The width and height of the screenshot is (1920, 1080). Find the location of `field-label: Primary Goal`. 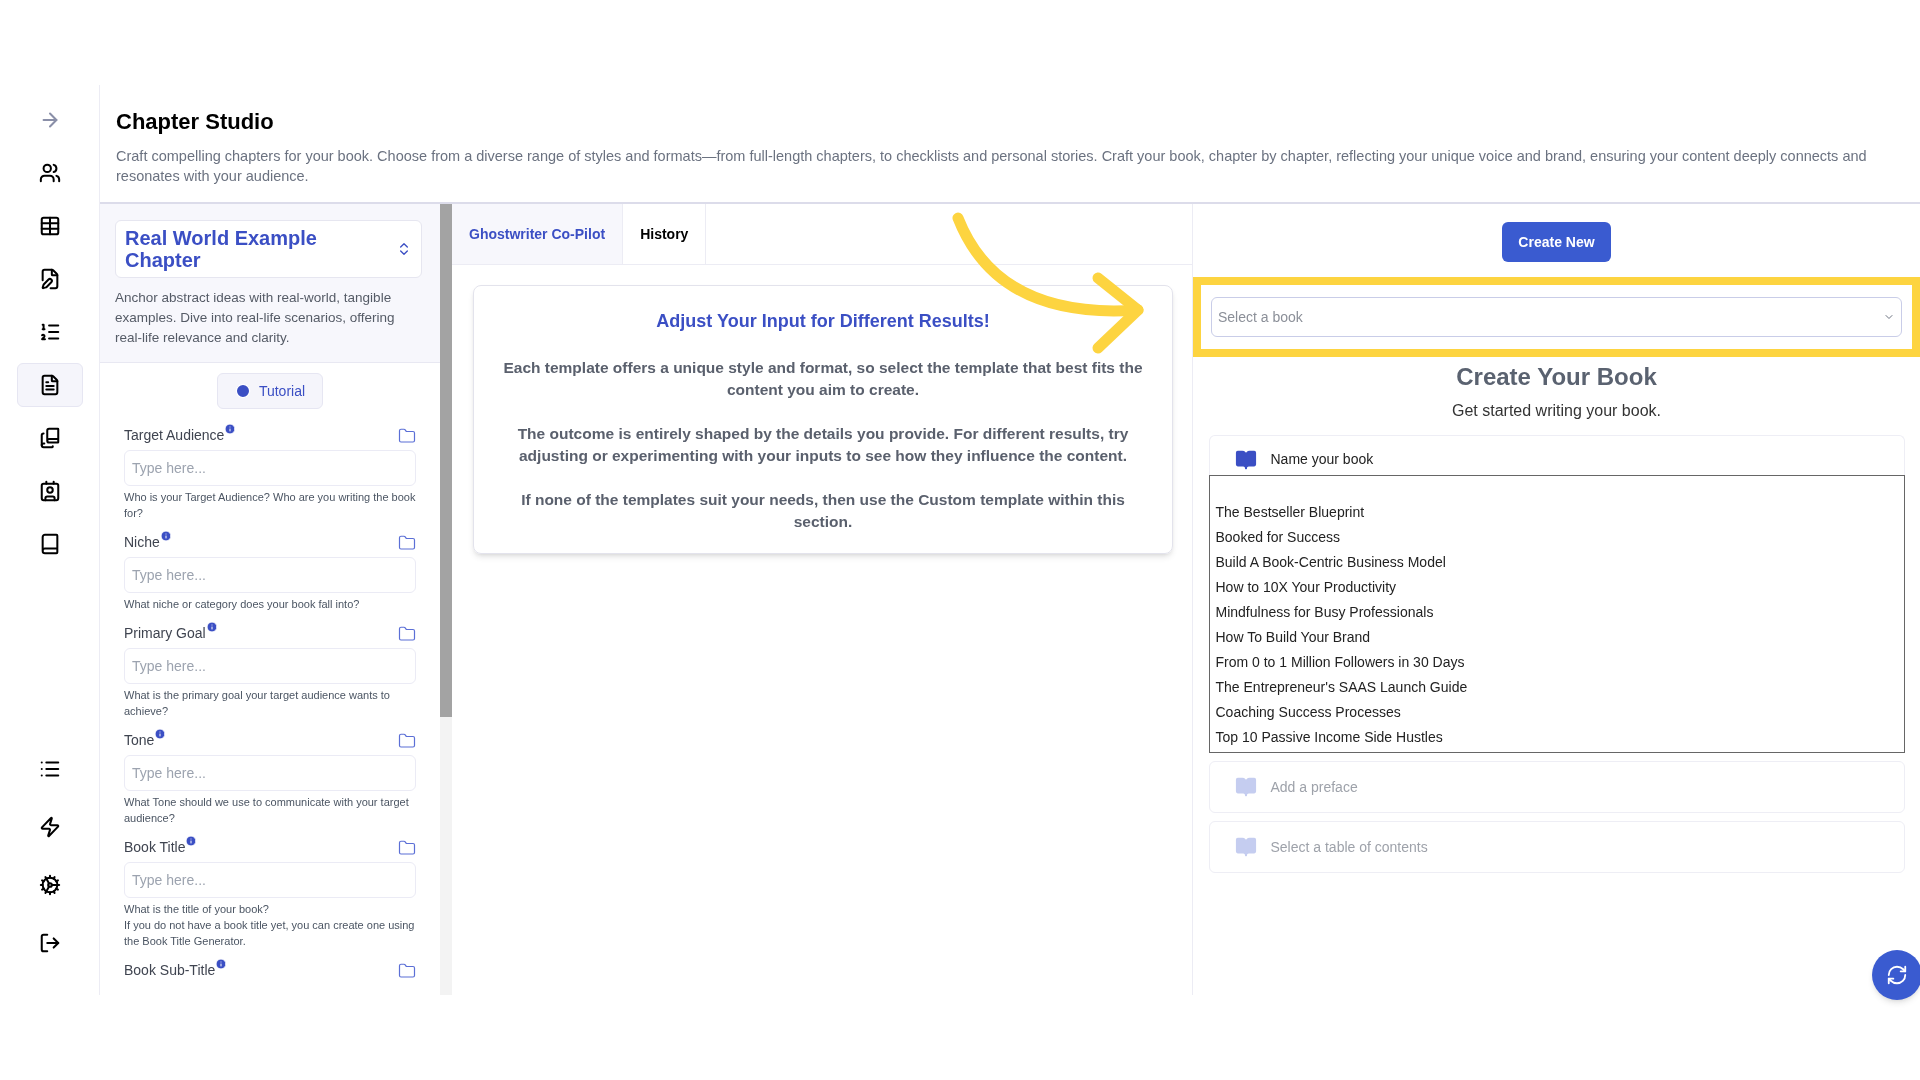

field-label: Primary Goal is located at coordinates (165, 633).